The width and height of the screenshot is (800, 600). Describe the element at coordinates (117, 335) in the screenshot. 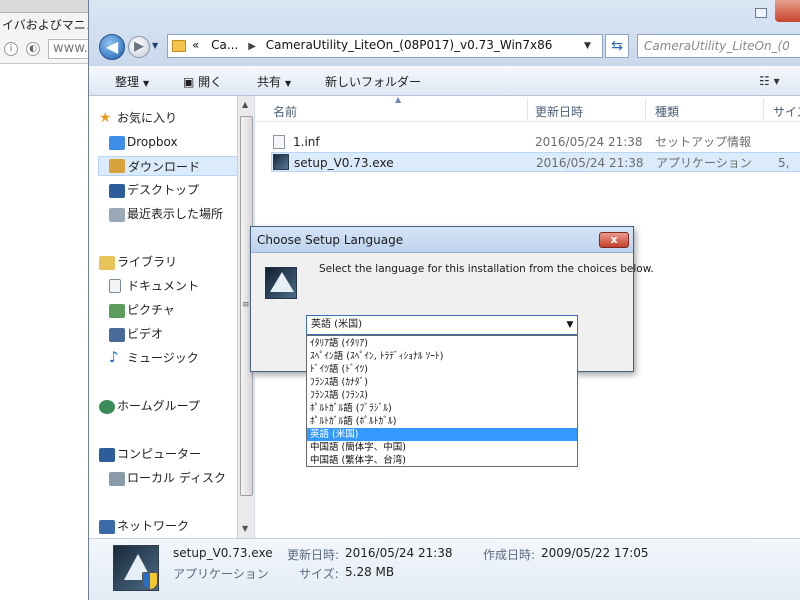

I see `videos-icon` at that location.